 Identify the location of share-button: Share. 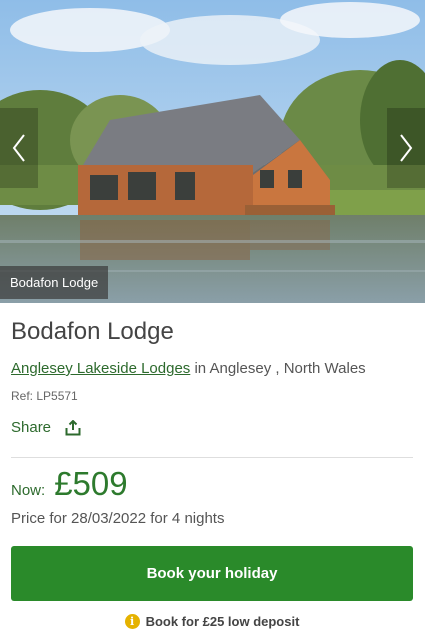
(46, 427).